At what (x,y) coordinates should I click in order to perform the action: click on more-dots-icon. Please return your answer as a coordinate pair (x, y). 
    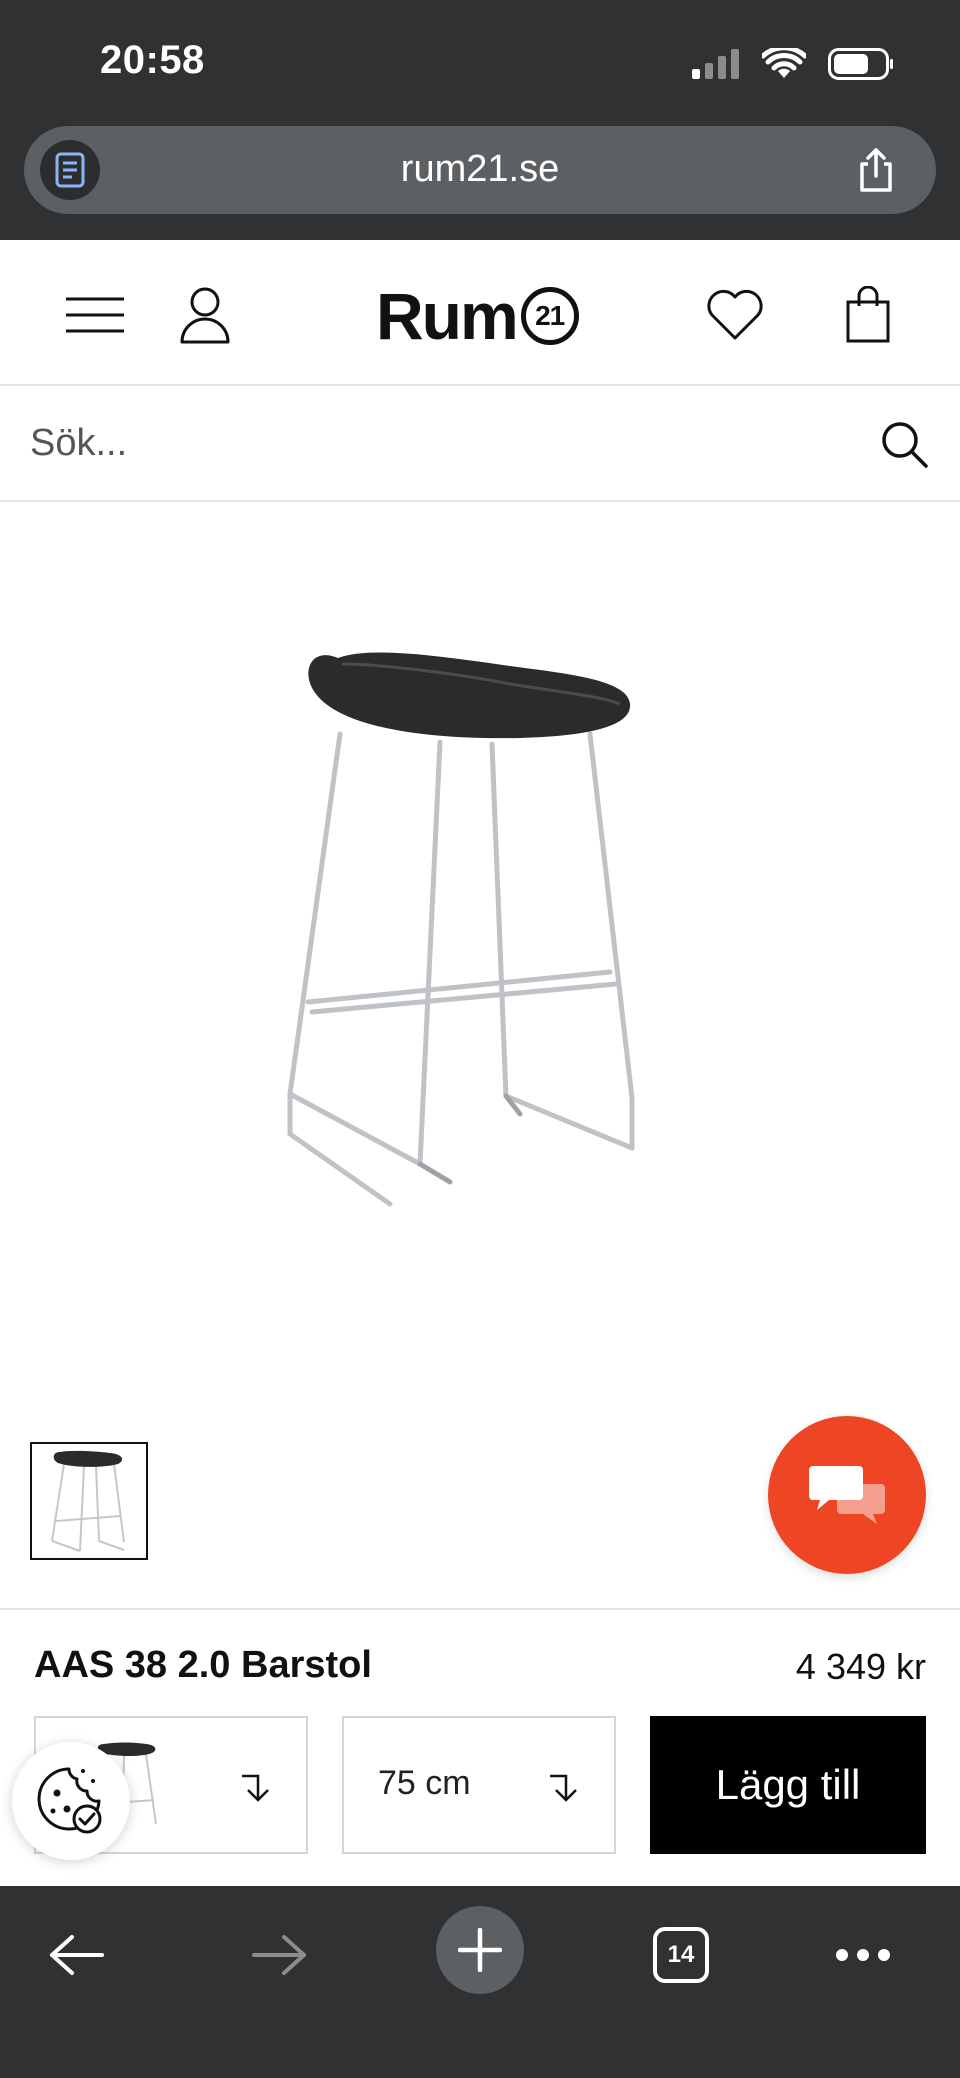
    Looking at the image, I should click on (863, 1955).